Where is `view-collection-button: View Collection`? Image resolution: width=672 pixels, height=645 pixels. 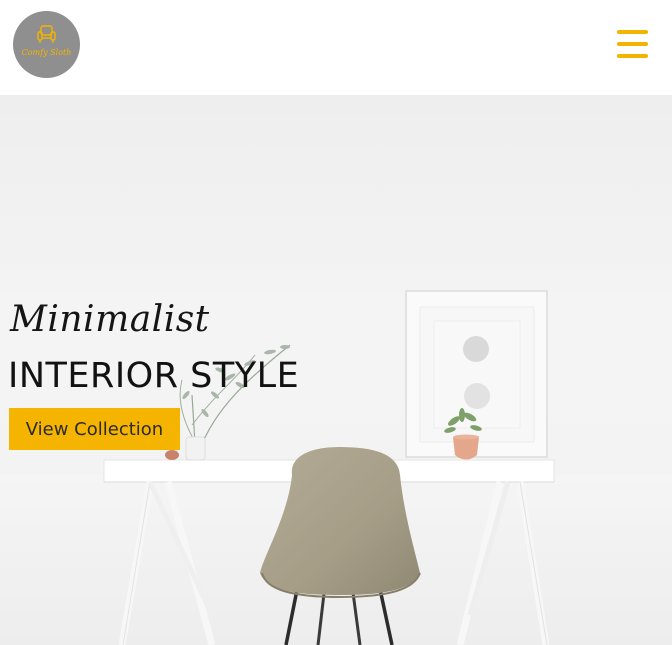 view-collection-button: View Collection is located at coordinates (94, 429).